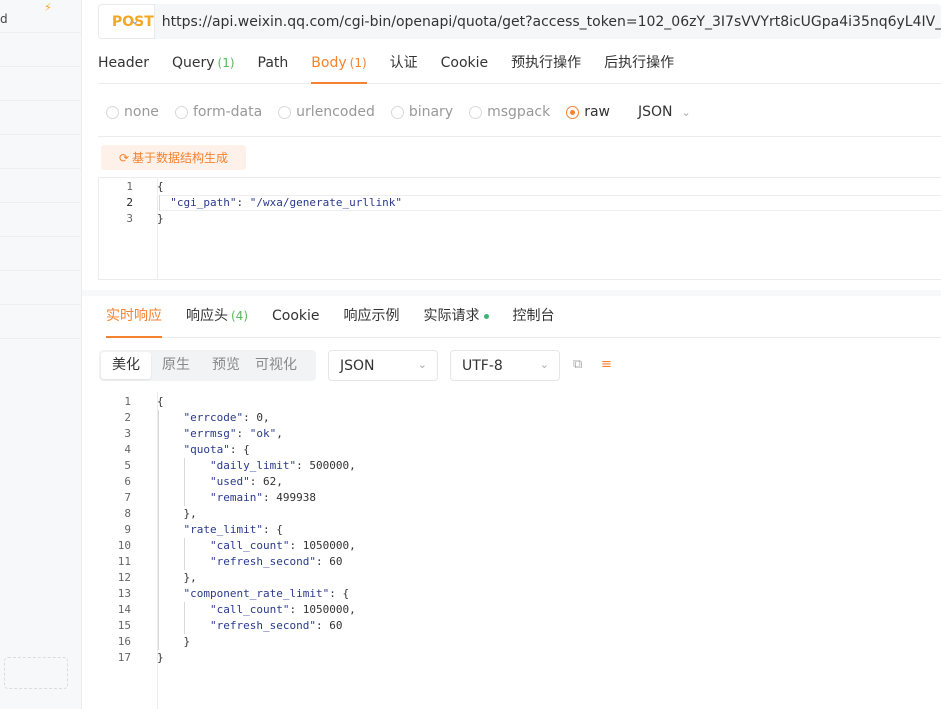  What do you see at coordinates (606, 364) in the screenshot?
I see `wrap-lines-icon: ≡` at bounding box center [606, 364].